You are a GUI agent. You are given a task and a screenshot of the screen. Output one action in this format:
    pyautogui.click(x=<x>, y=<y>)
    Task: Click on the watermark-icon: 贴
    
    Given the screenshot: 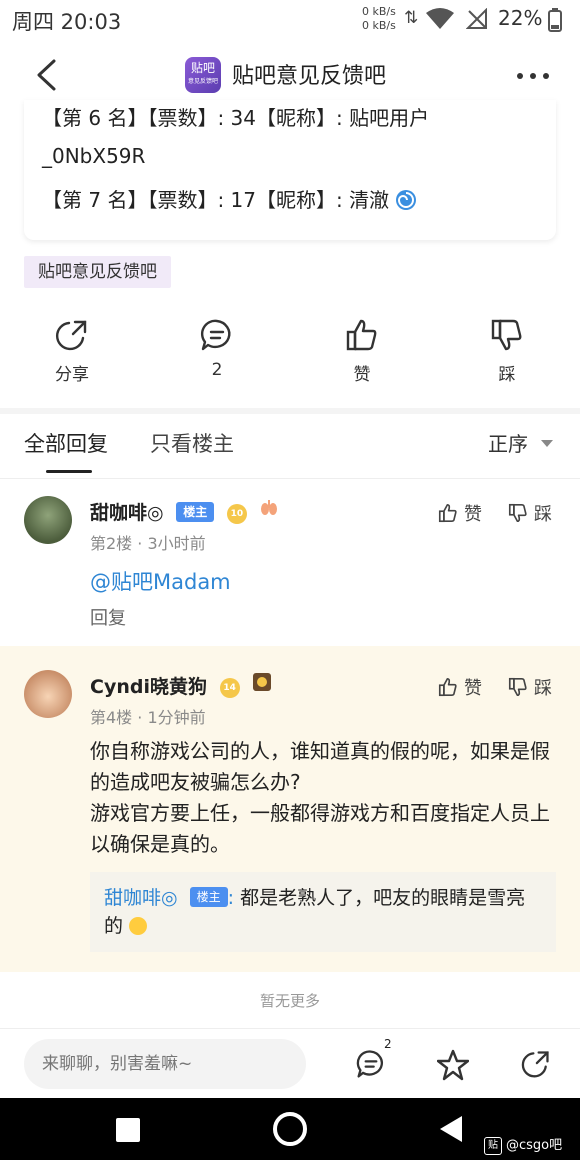 What is the action you would take?
    pyautogui.click(x=493, y=1146)
    